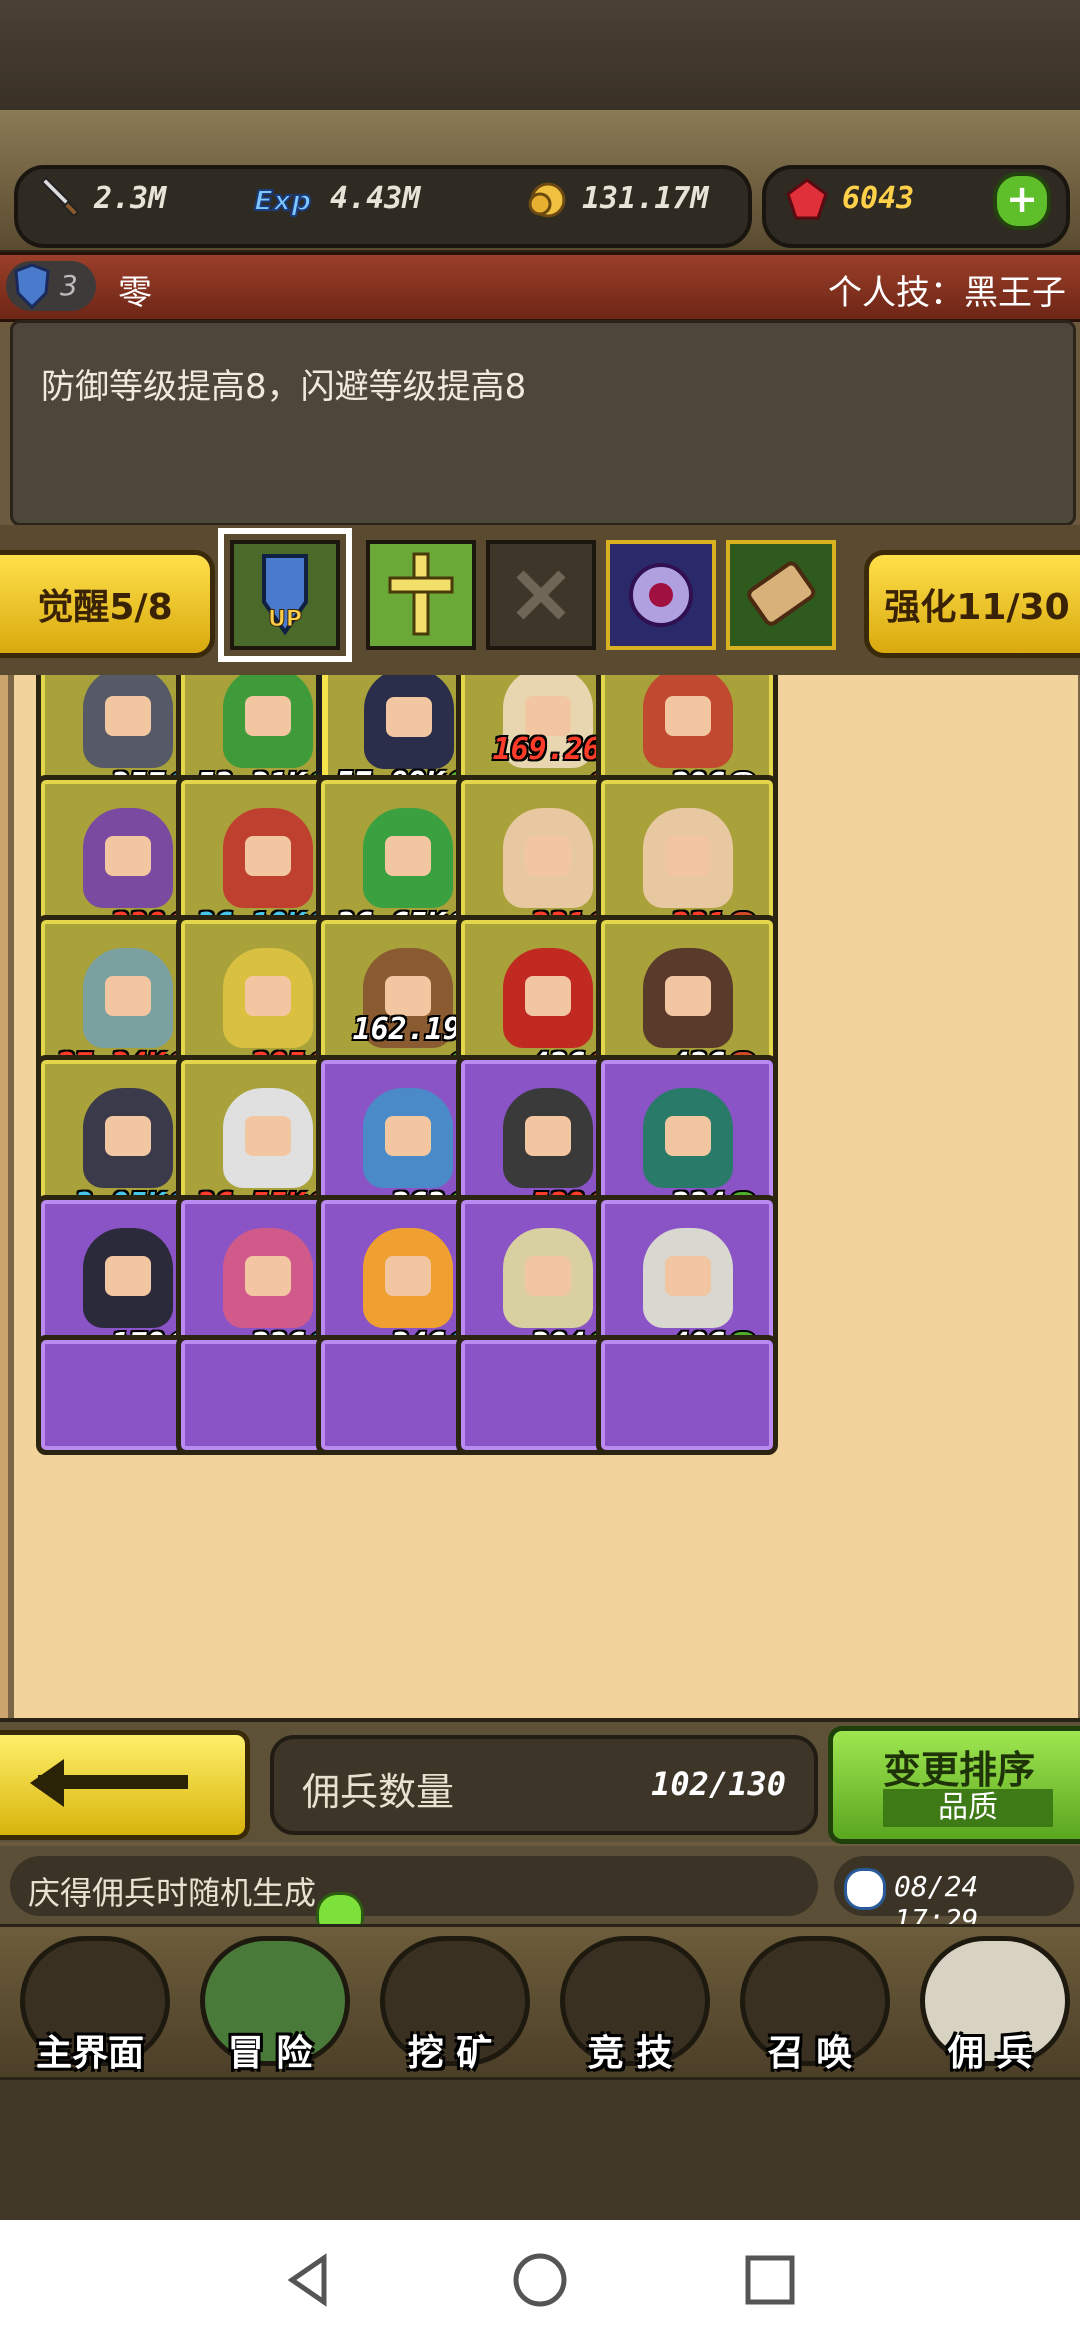  I want to click on locked-tab, so click(541, 595).